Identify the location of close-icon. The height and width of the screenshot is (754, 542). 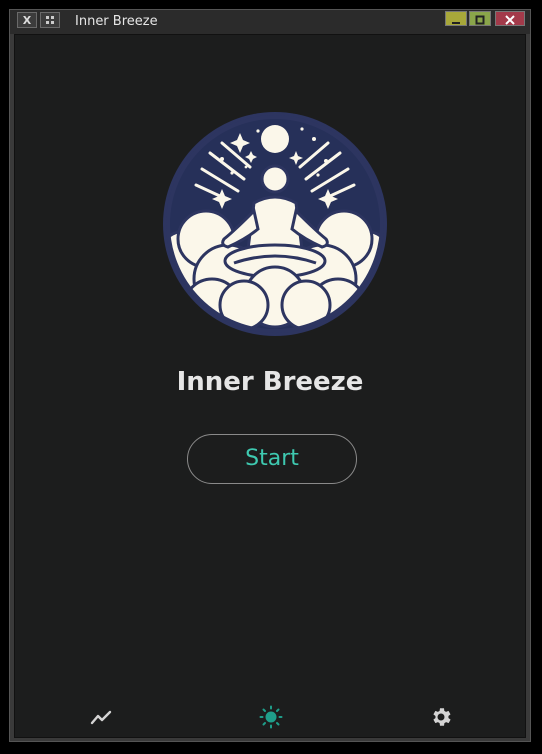
(510, 20).